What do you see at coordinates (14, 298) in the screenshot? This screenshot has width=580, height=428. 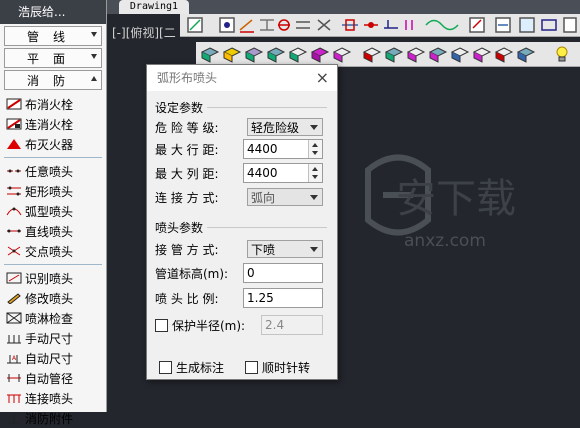 I see `modify-icon` at bounding box center [14, 298].